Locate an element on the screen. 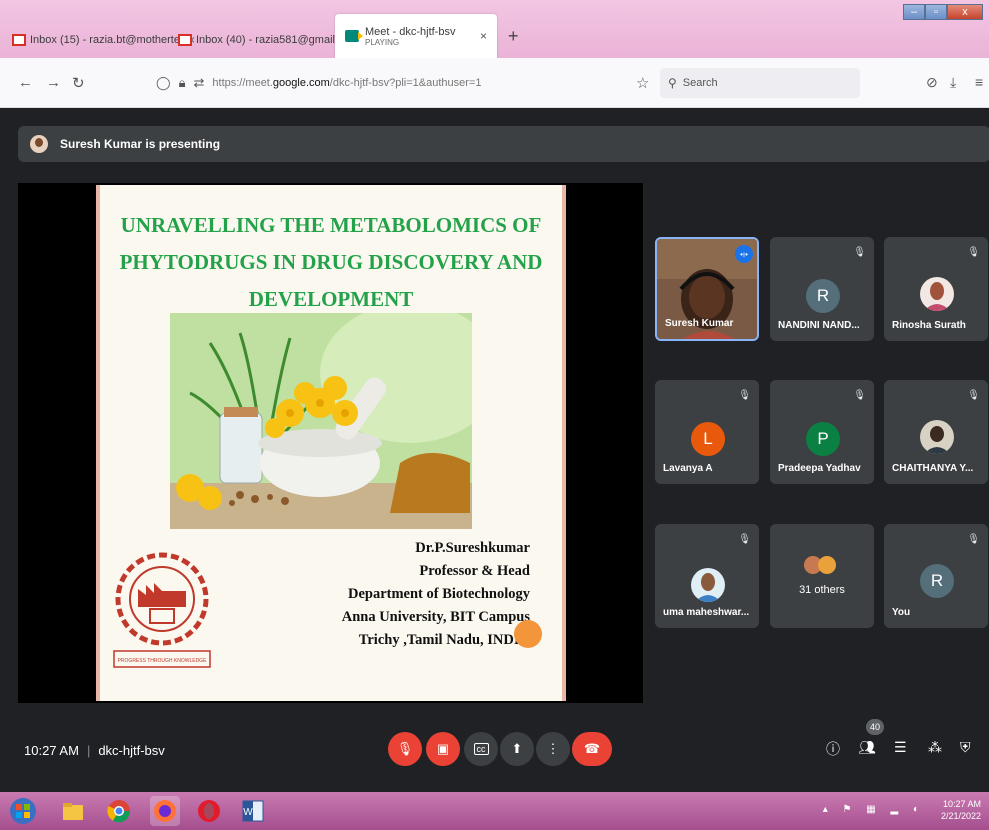 This screenshot has height=830, width=989. download-icon: ⤓ is located at coordinates (953, 82).